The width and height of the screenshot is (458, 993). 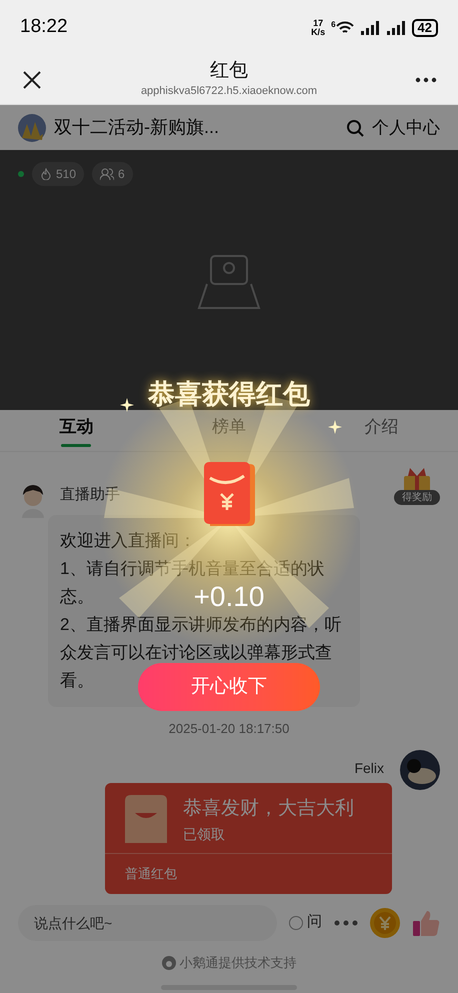 I want to click on sender-name: Felix, so click(x=369, y=768).